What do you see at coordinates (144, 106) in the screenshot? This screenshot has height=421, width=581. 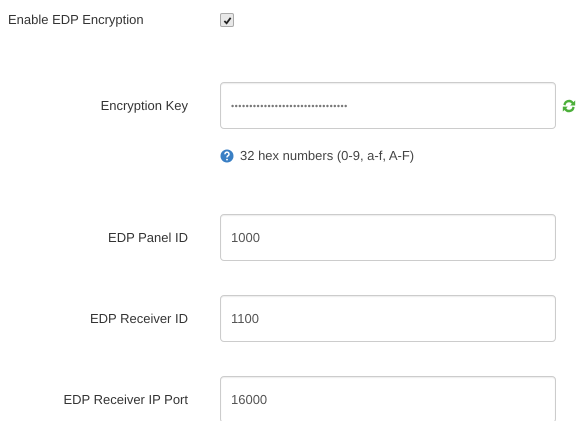 I see `field-label: Encryption Key` at bounding box center [144, 106].